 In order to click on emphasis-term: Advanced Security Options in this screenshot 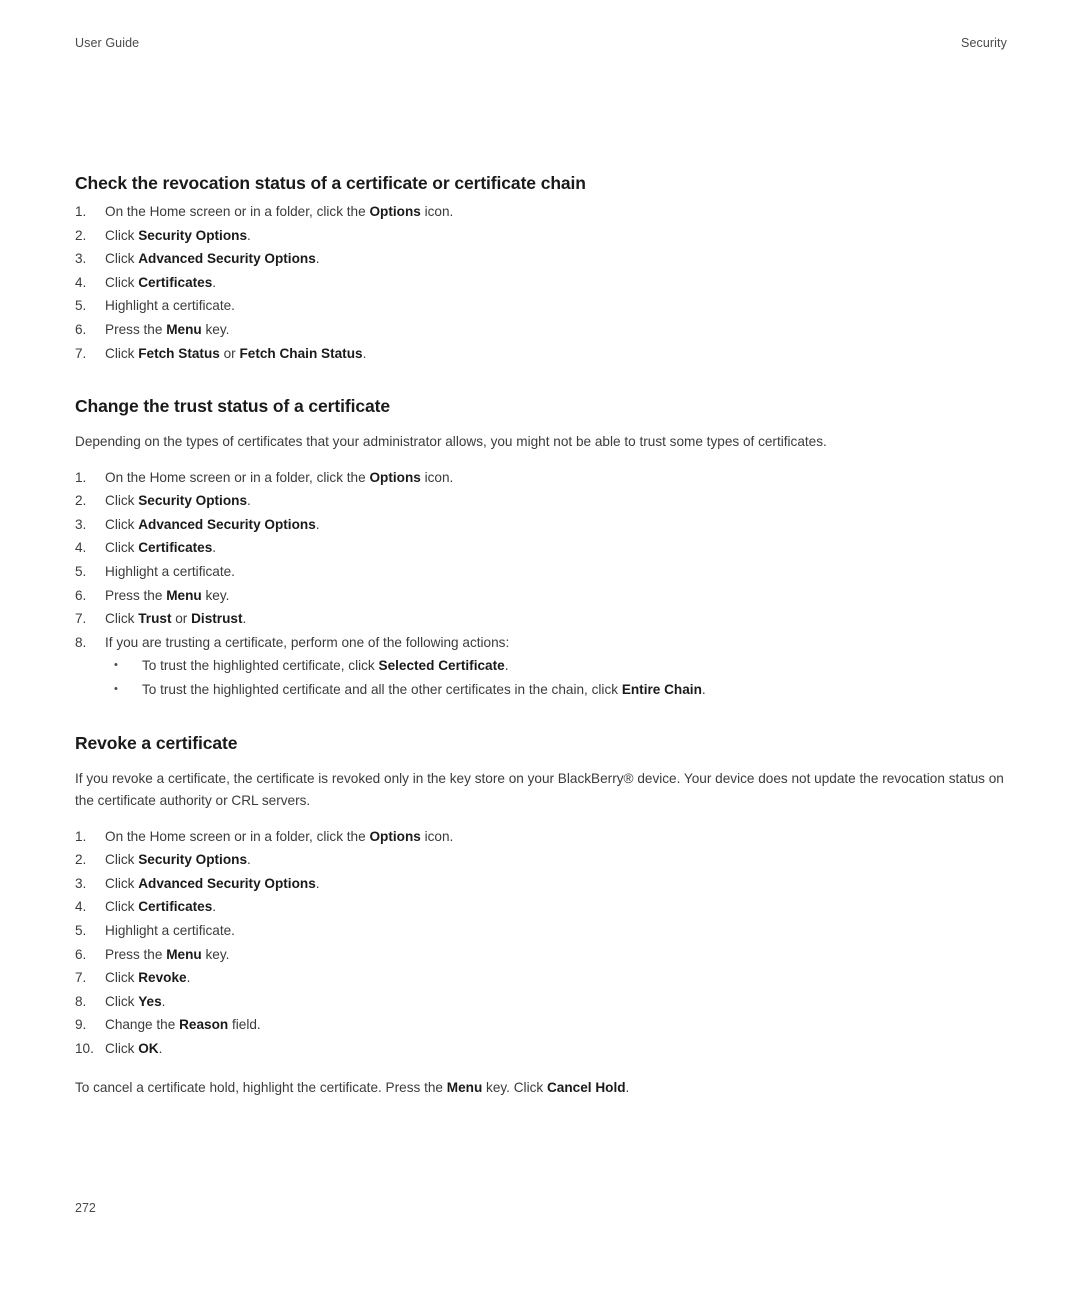, I will do `click(227, 883)`.